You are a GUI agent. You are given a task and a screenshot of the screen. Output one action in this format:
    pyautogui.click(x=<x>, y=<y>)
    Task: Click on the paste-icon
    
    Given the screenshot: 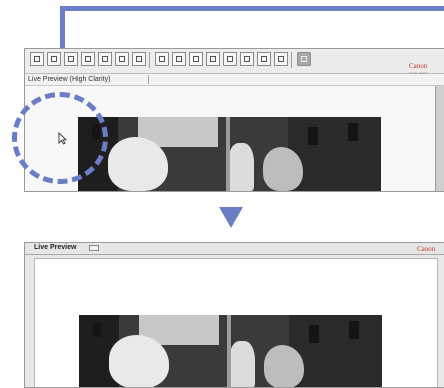 What is the action you would take?
    pyautogui.click(x=71, y=59)
    